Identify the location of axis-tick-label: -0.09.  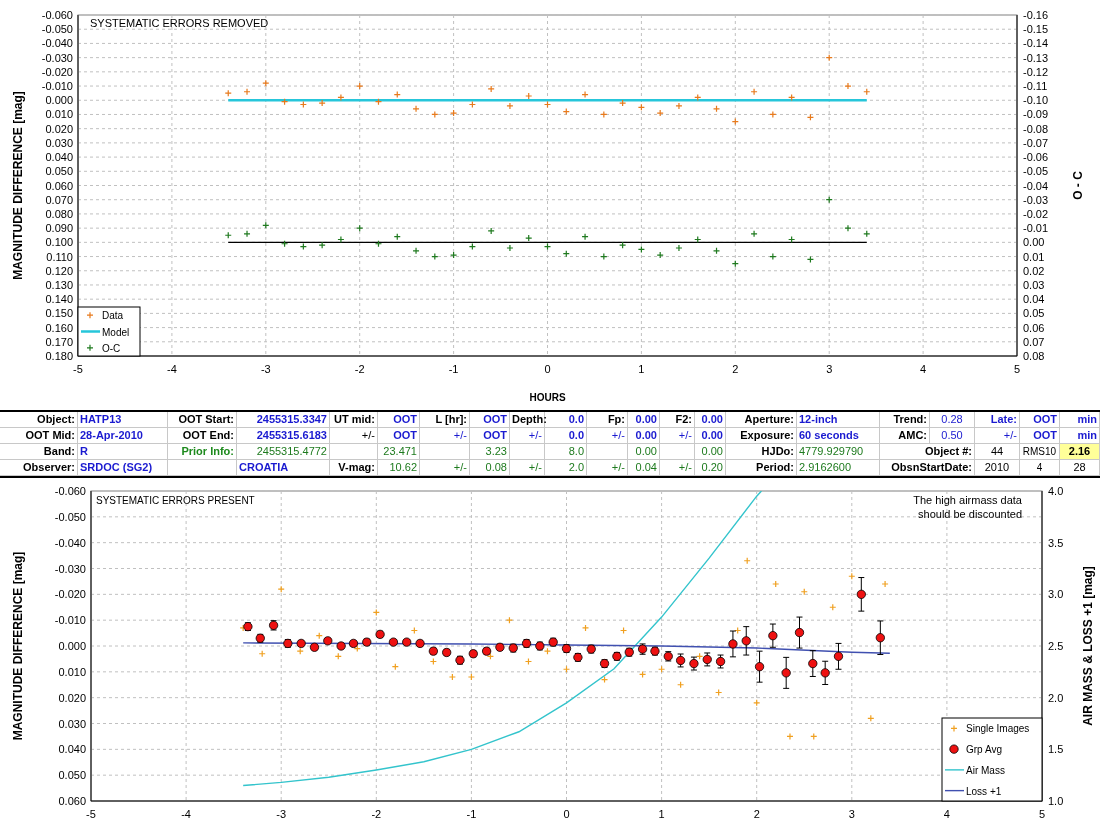
(1036, 114).